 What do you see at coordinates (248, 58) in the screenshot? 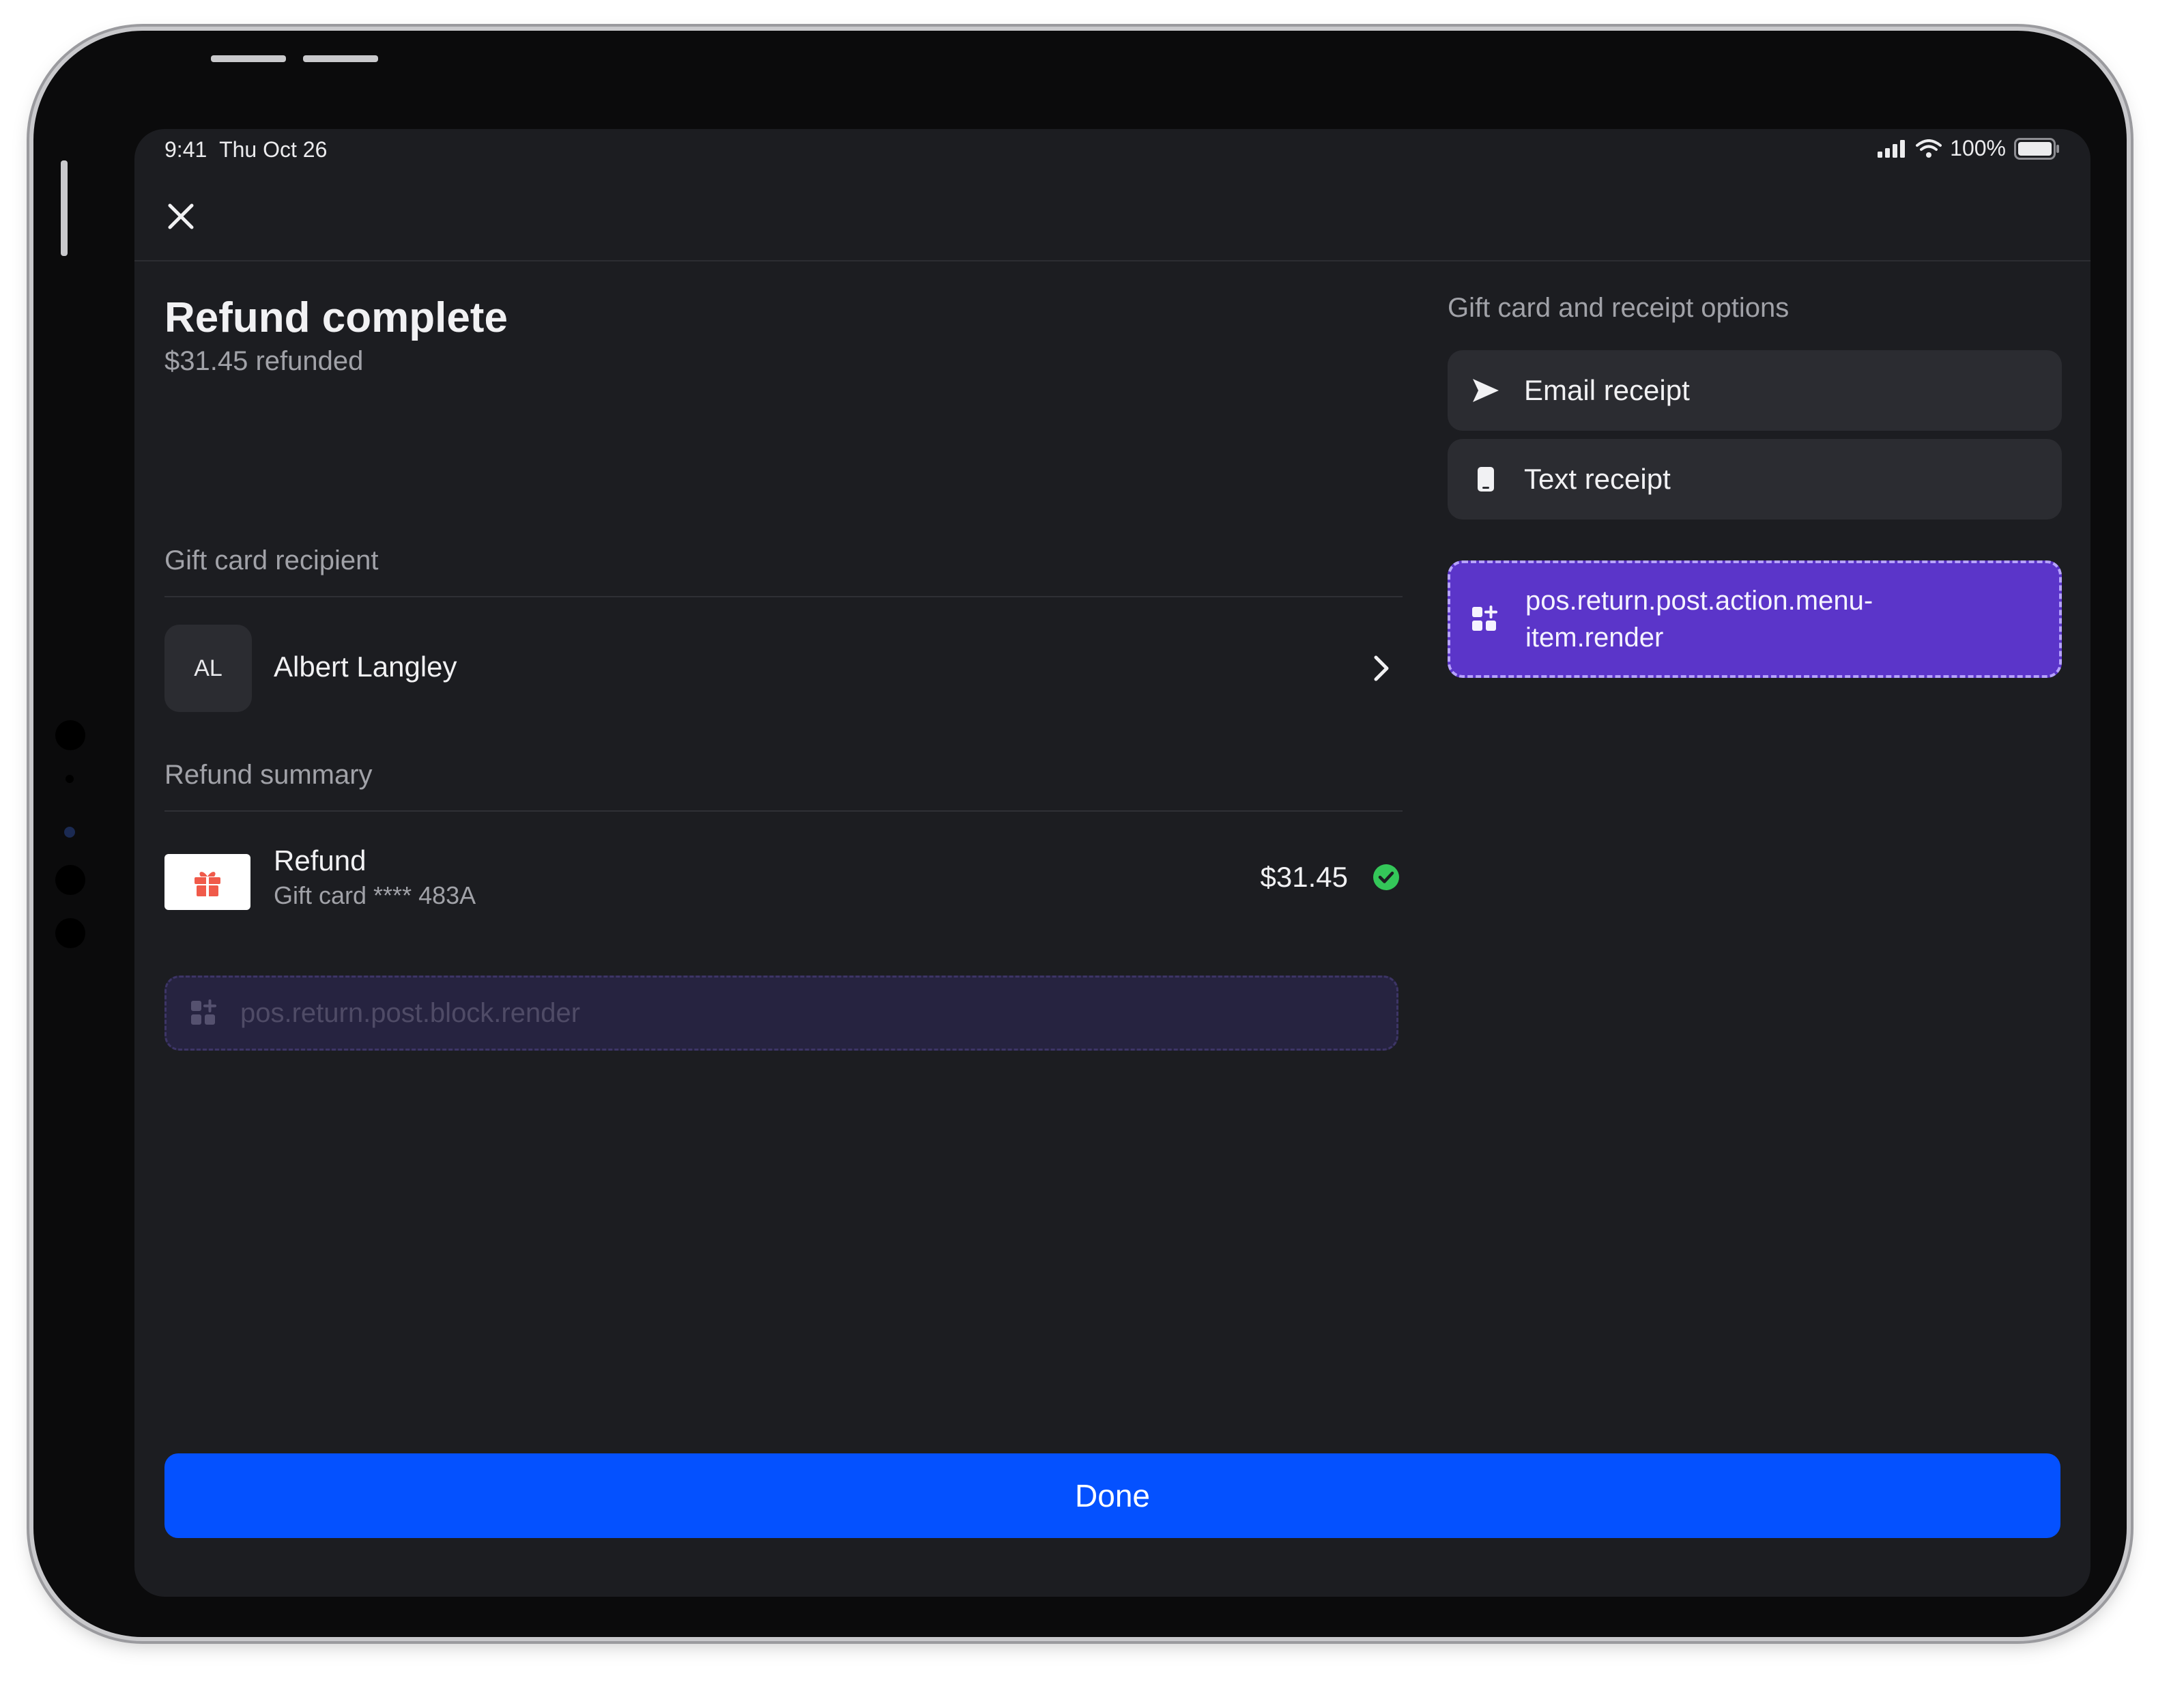
I see `volume-up-button` at bounding box center [248, 58].